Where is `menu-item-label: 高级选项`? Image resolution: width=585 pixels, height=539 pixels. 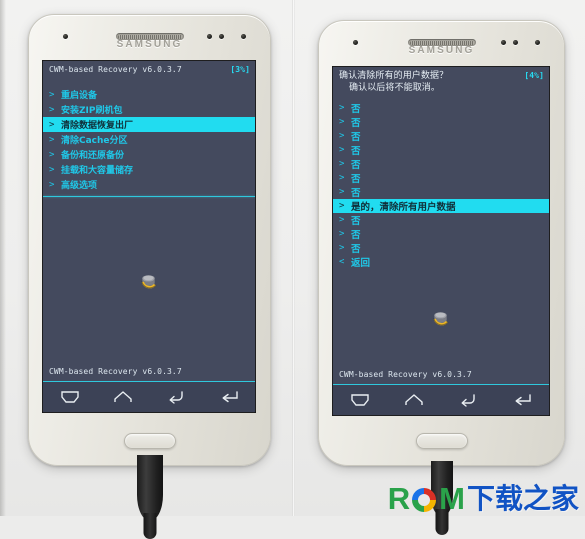 menu-item-label: 高级选项 is located at coordinates (79, 186).